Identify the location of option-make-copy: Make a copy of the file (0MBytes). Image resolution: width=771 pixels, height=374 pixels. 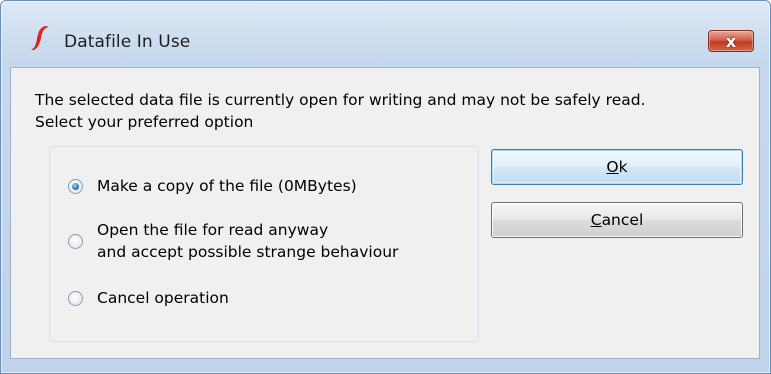
(212, 186).